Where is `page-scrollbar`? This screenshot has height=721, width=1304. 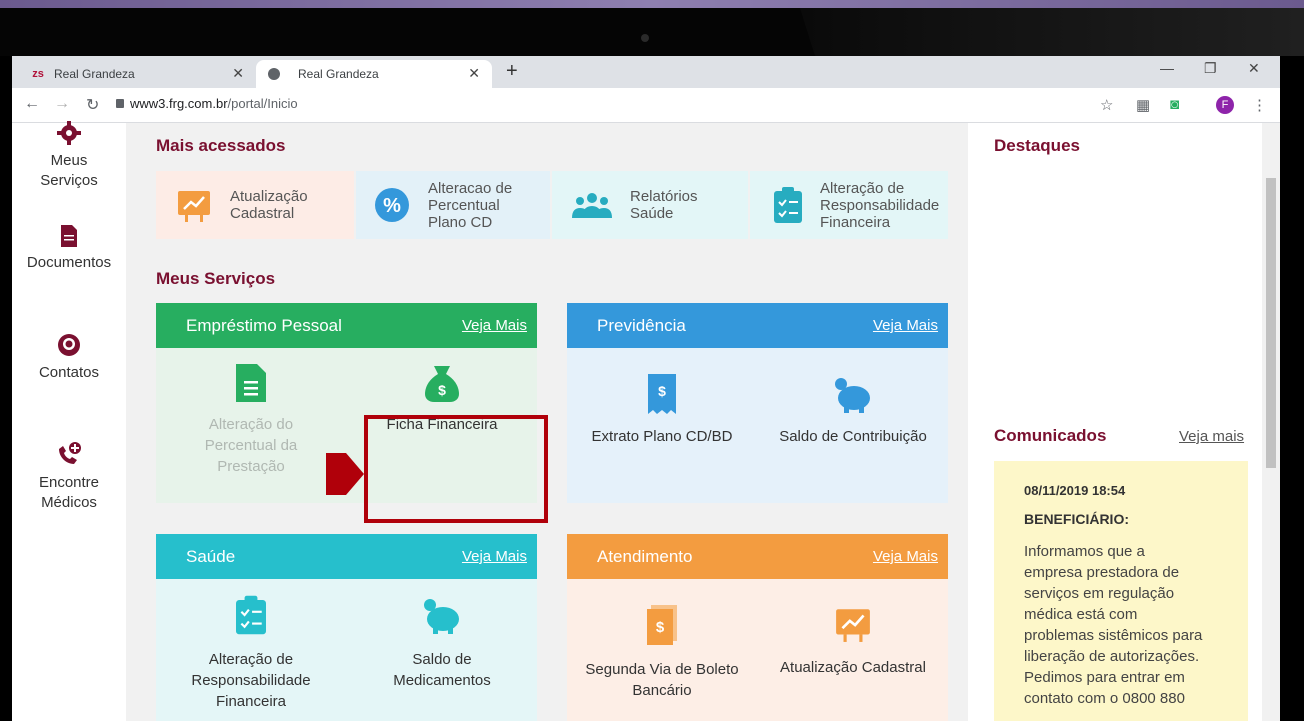
page-scrollbar is located at coordinates (1271, 422).